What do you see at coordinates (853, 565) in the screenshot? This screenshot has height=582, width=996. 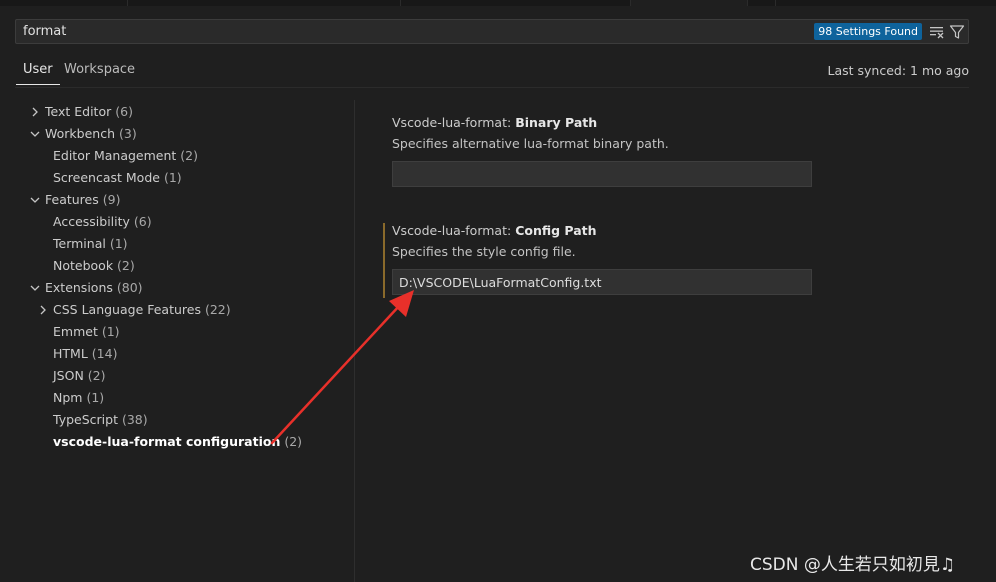 I see `csdn-watermark: CSDN @人生若只如初見♫` at bounding box center [853, 565].